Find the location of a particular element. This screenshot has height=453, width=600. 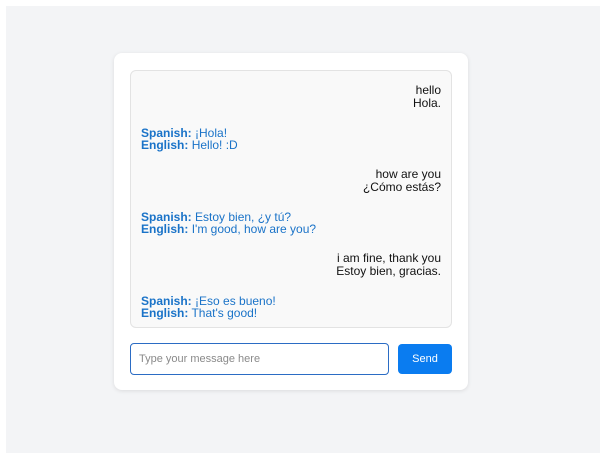

user-message-translation: Hola. is located at coordinates (426, 103).